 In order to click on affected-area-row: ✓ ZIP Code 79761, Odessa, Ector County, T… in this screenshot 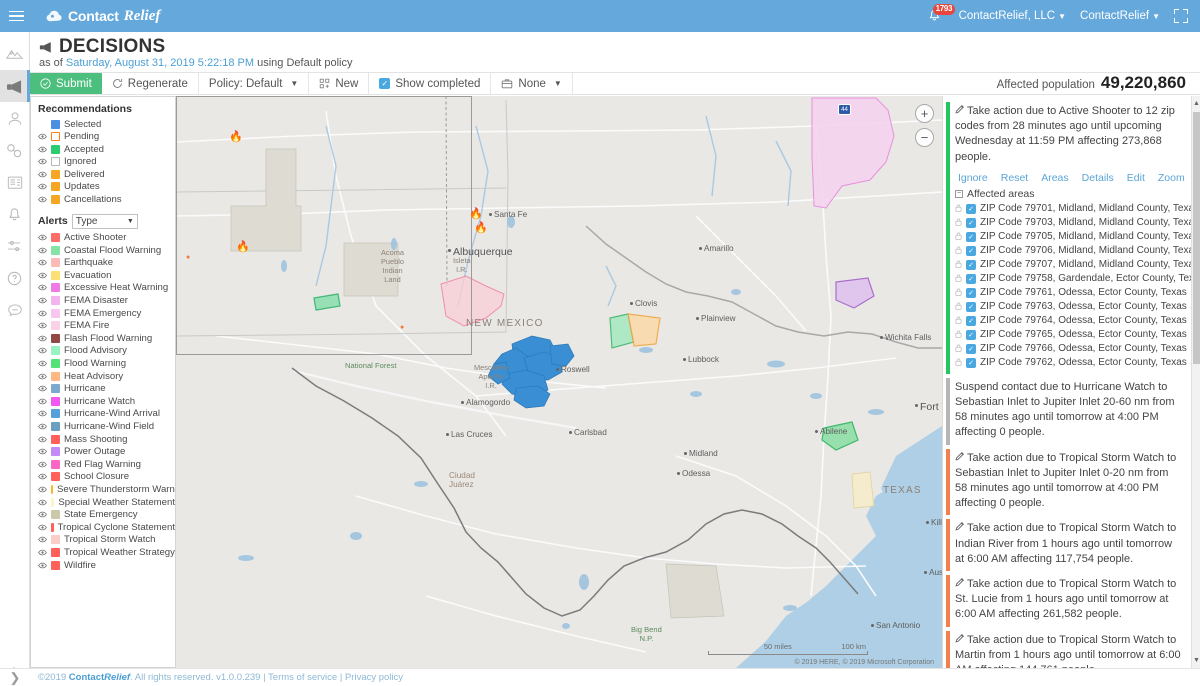, I will do `click(1071, 293)`.